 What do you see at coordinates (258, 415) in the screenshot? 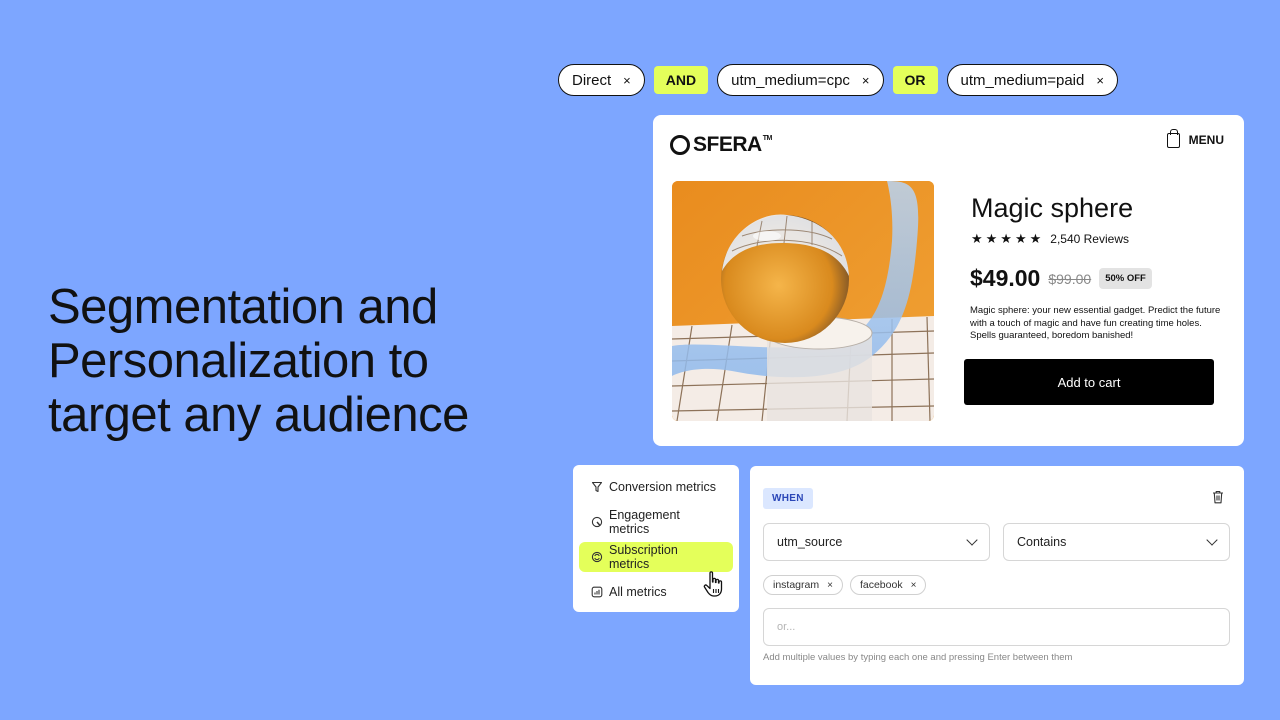
I see `headline-line-3: target any audience` at bounding box center [258, 415].